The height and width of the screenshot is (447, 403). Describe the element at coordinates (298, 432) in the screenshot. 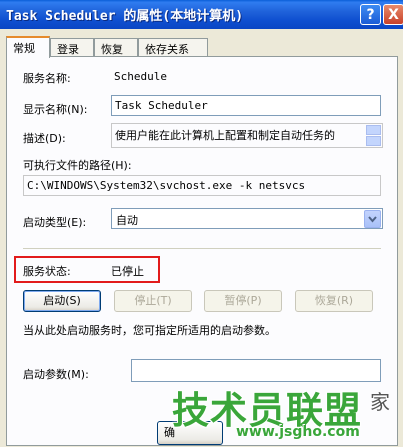

I see `watermark-url: www.jsgho.com` at that location.